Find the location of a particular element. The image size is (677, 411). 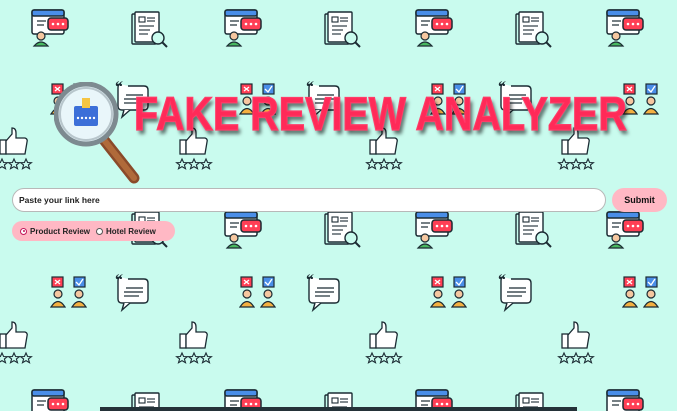

radio-hotel-review: Hotel Review is located at coordinates (126, 231).